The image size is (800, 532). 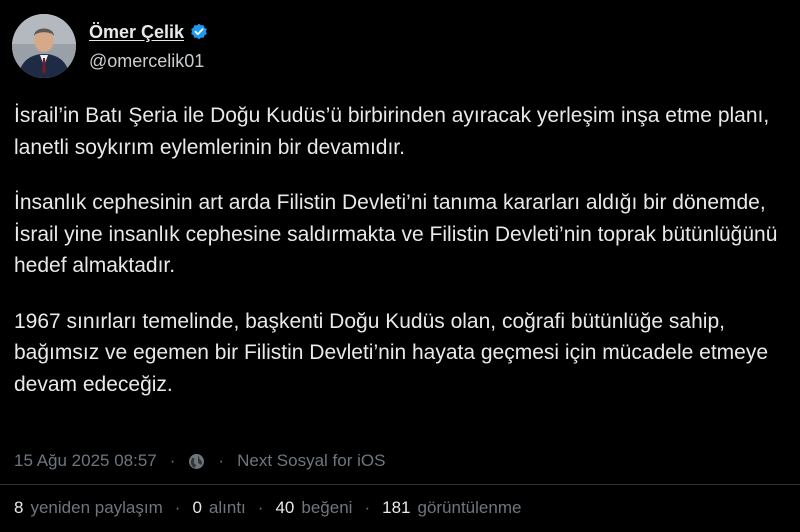 I want to click on reposts-stat: 8 yeniden paylaşım, so click(x=88, y=508).